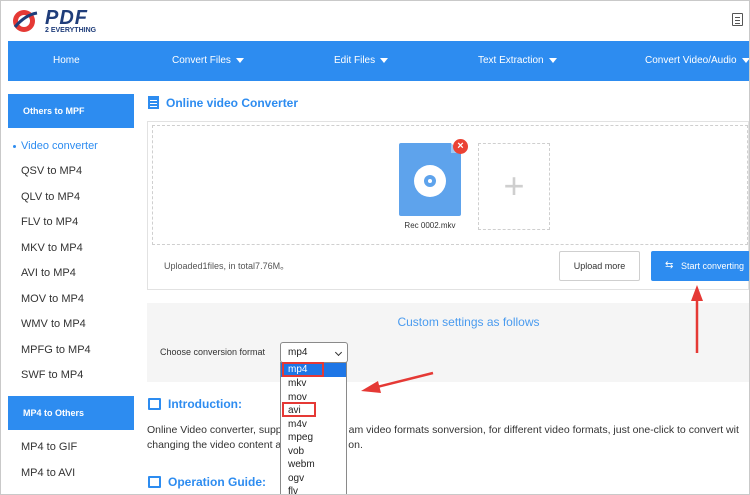  I want to click on bullet-icon, so click(14, 146).